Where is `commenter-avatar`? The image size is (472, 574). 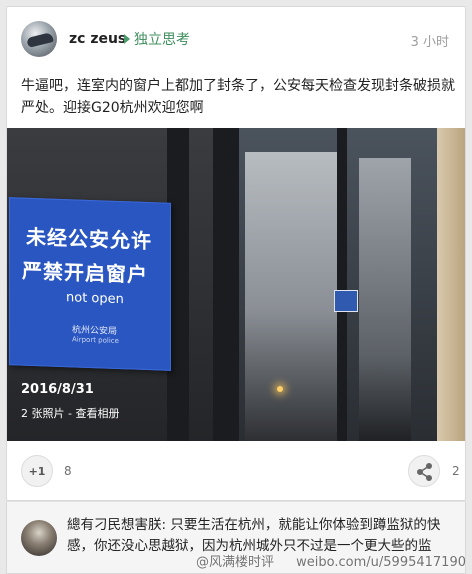
commenter-avatar is located at coordinates (39, 538).